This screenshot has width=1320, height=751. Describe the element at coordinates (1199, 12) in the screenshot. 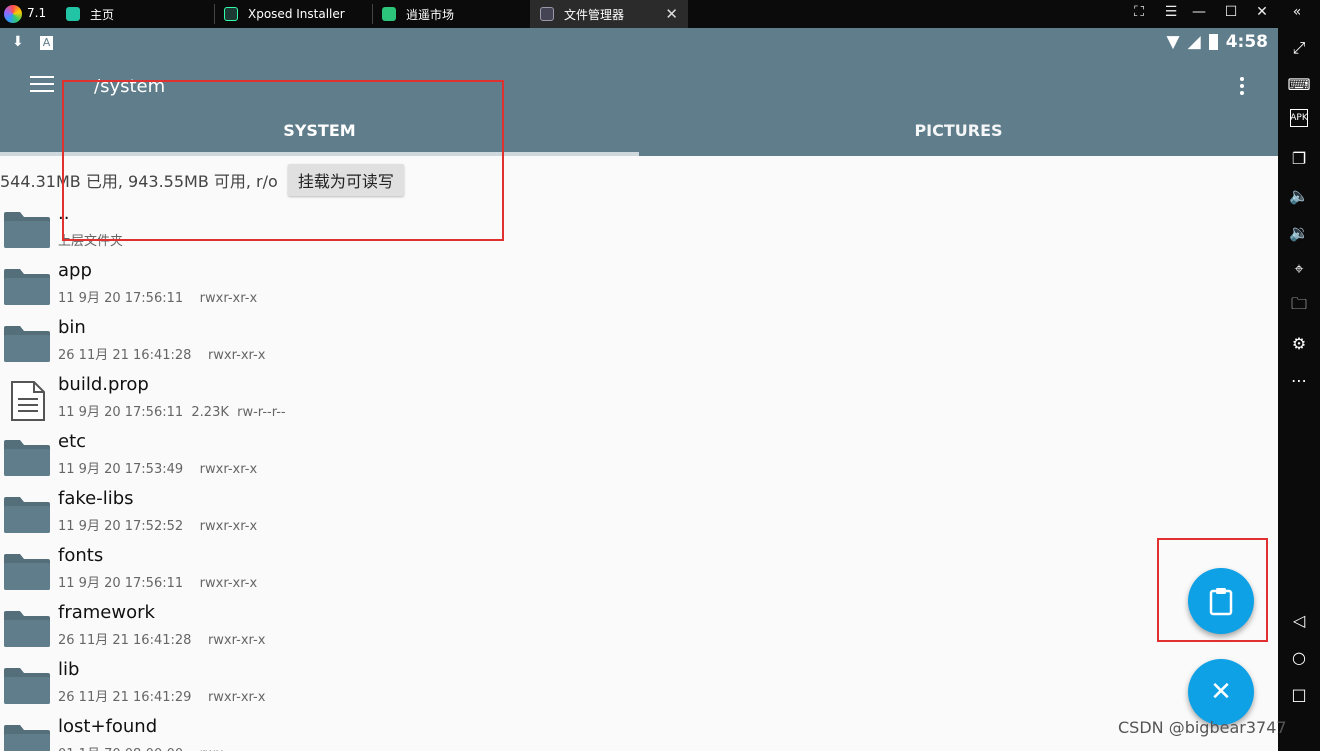

I see `minimize-icon: —` at that location.